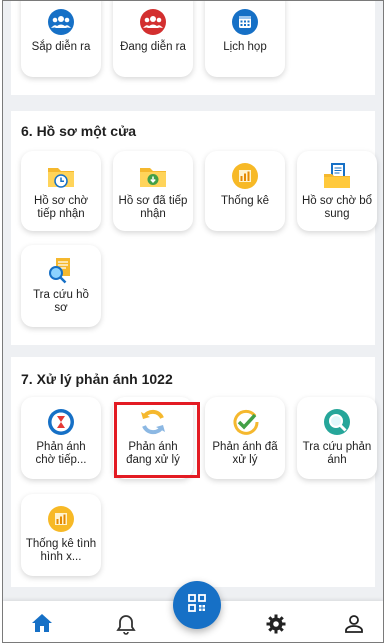 The height and width of the screenshot is (643, 386). What do you see at coordinates (355, 624) in the screenshot?
I see `user-icon` at bounding box center [355, 624].